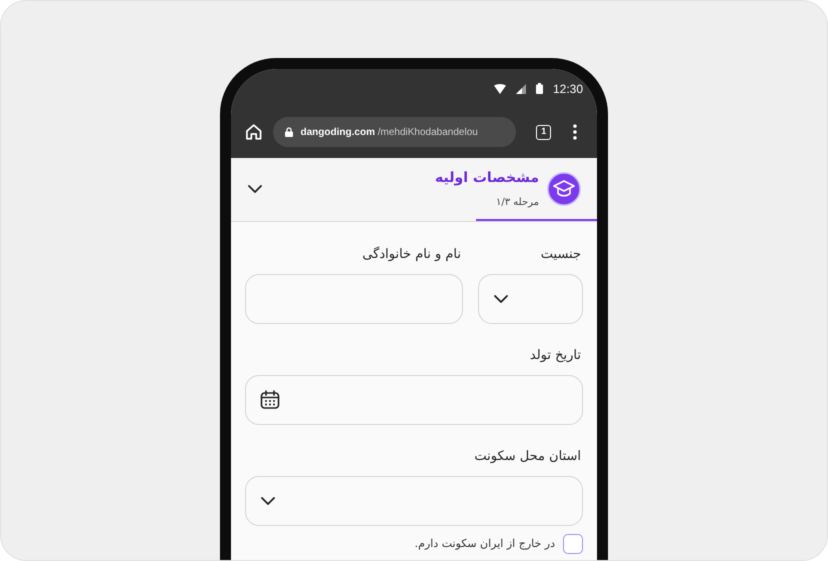 The width and height of the screenshot is (828, 561). Describe the element at coordinates (527, 457) in the screenshot. I see `field-label: استان محل سکونت` at that location.